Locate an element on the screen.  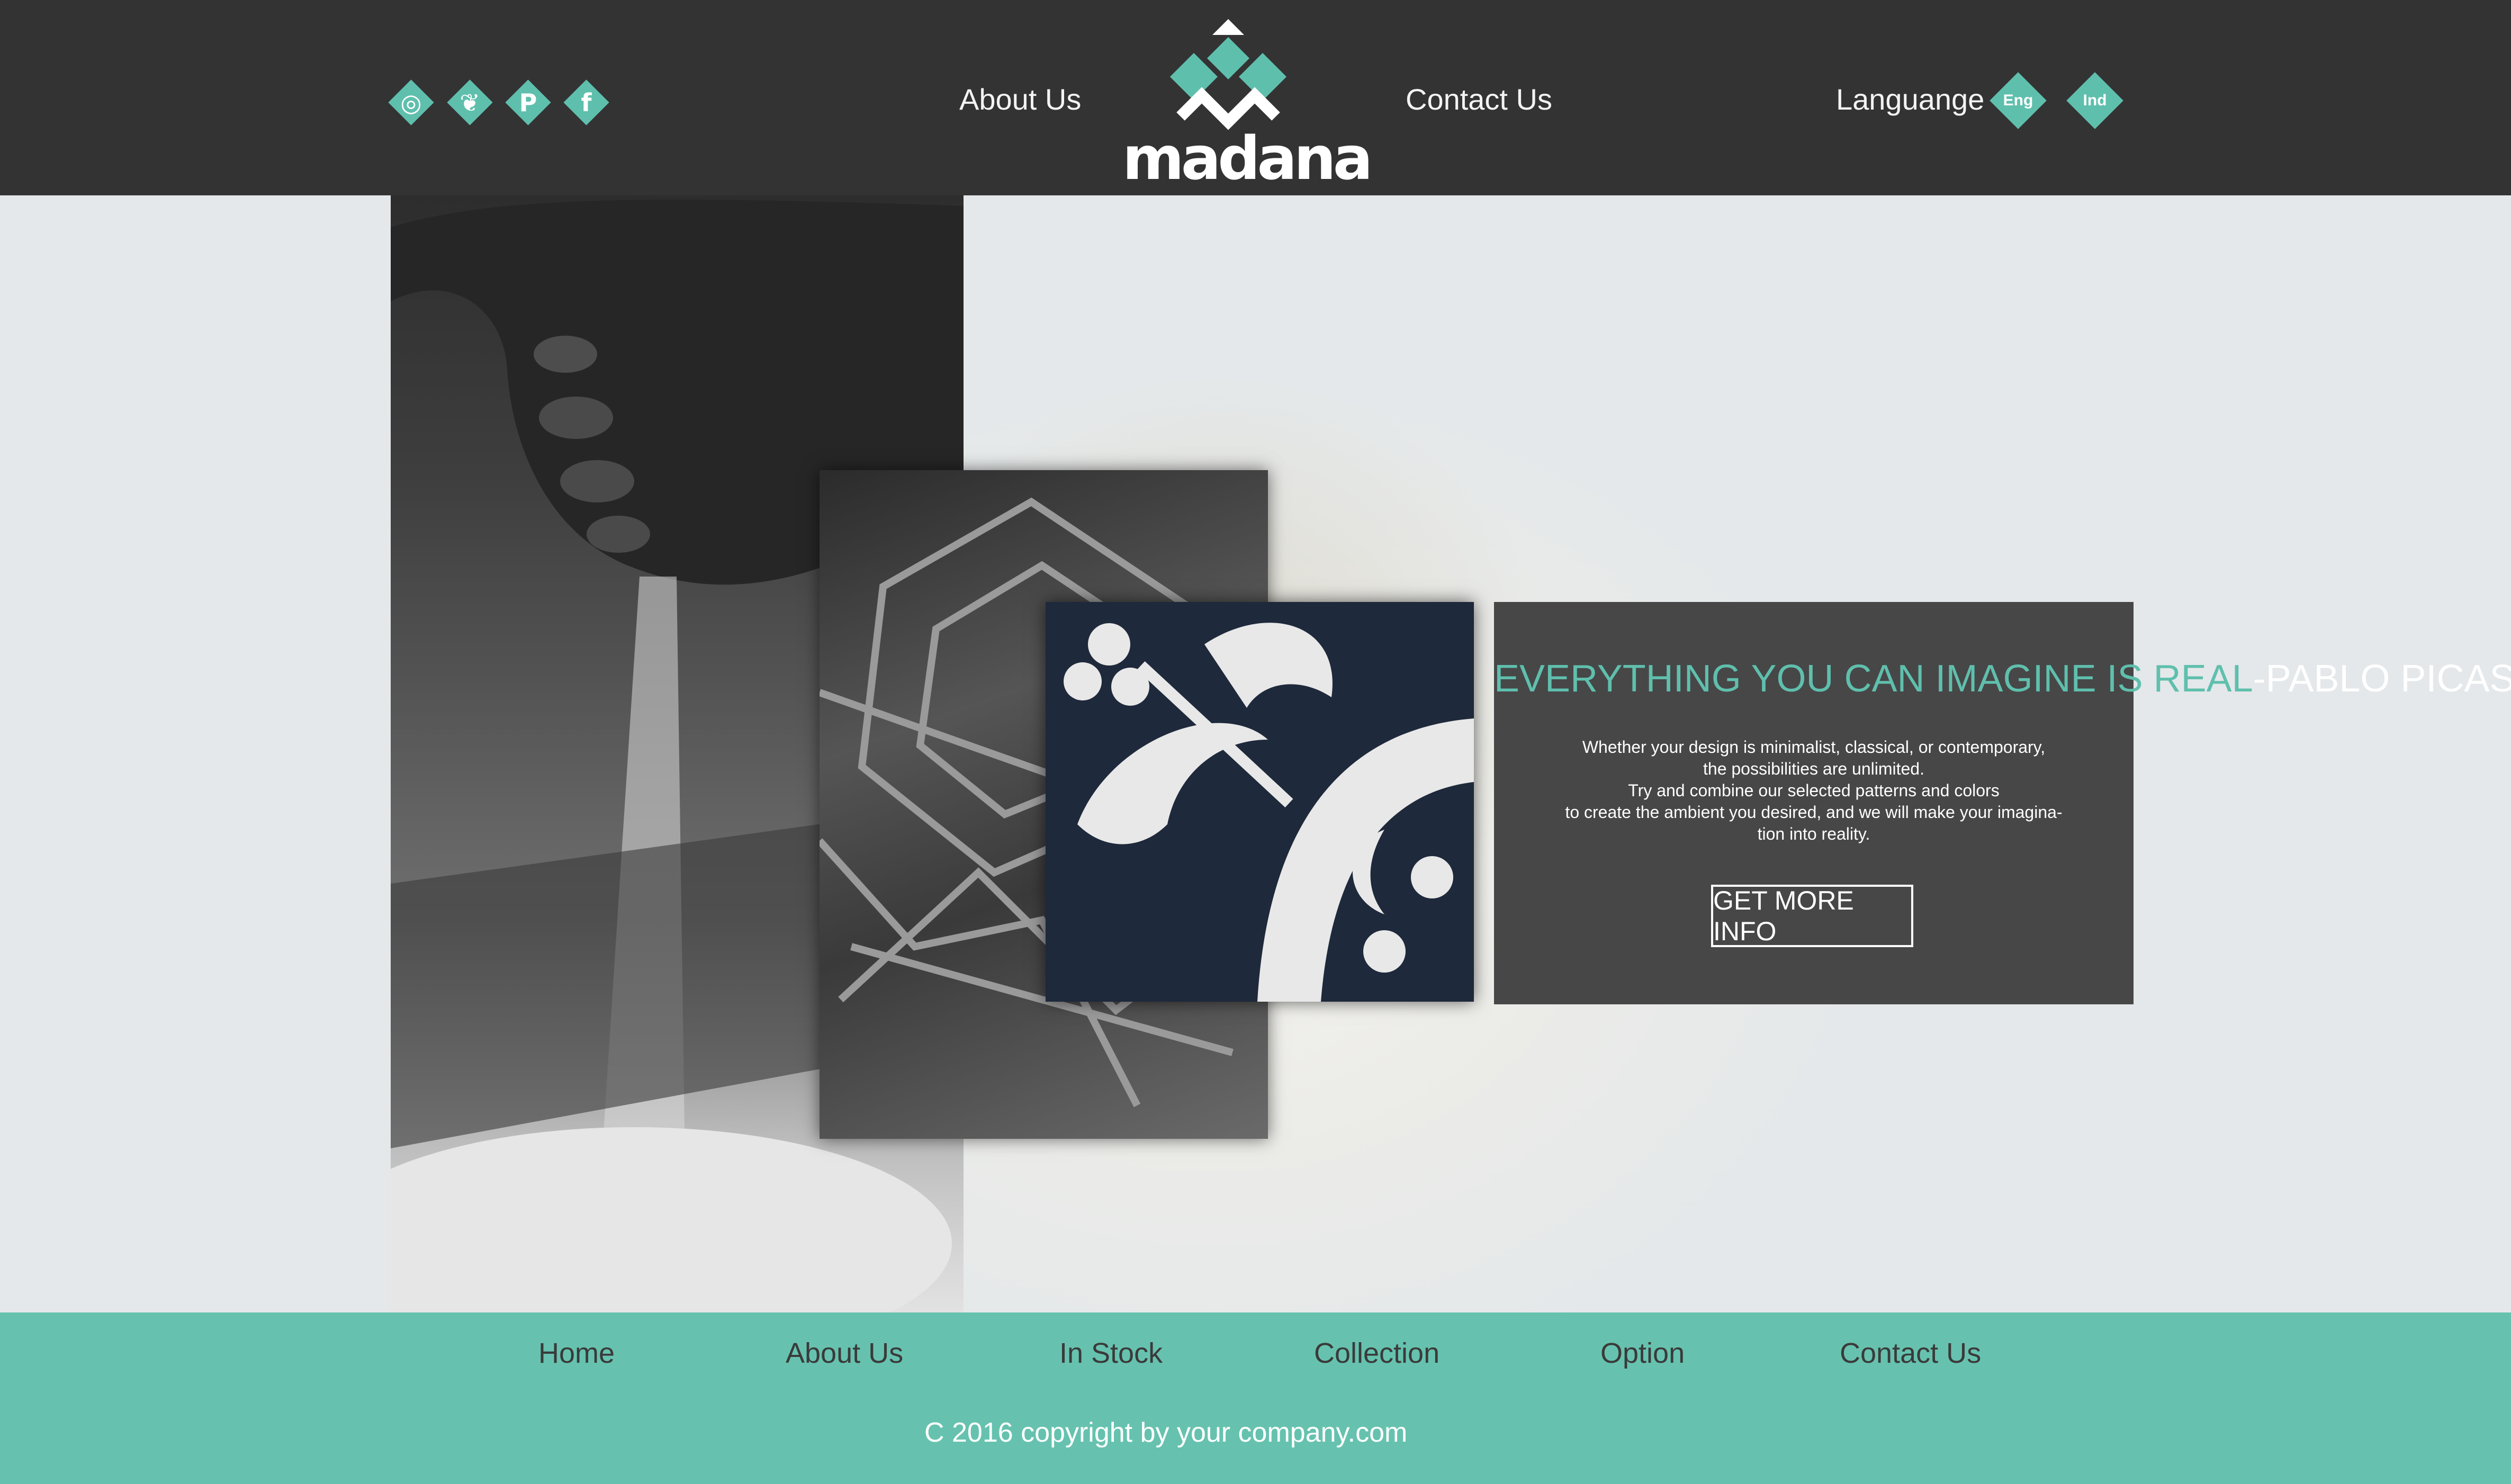
language-eng-label: Eng is located at coordinates (2018, 100).